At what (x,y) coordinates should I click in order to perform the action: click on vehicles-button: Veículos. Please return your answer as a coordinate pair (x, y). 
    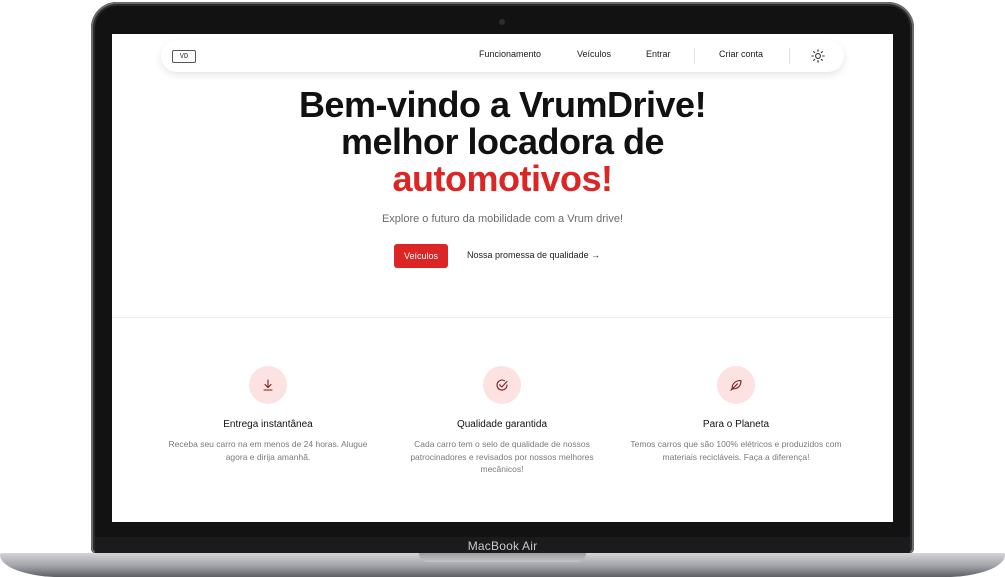
    Looking at the image, I should click on (421, 256).